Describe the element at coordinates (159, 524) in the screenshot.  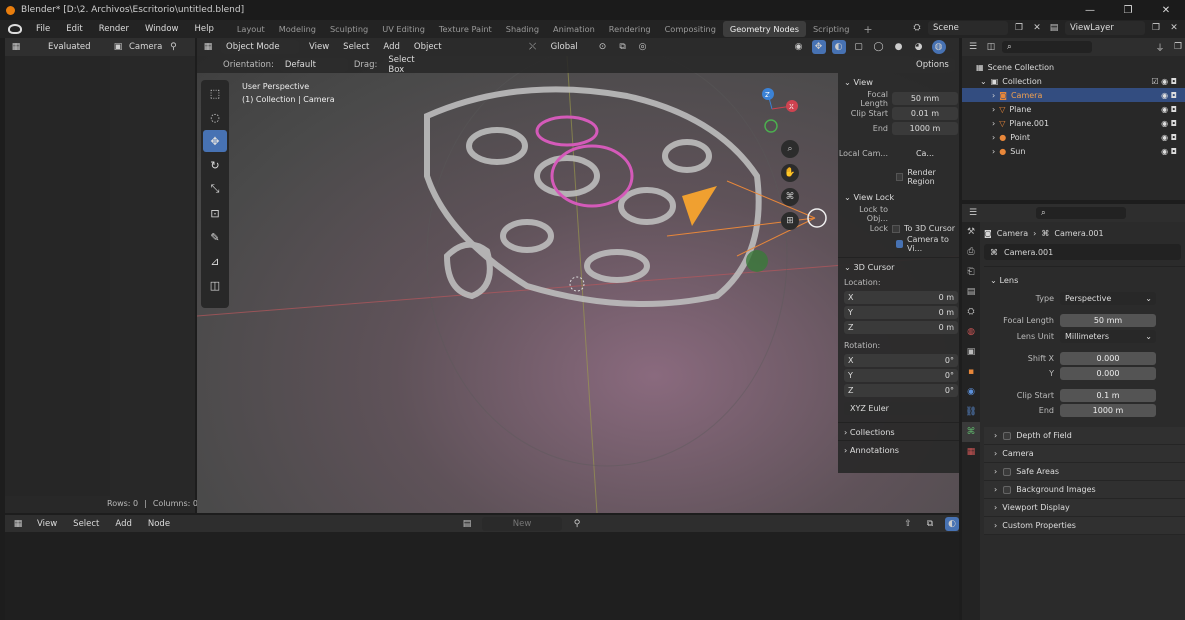
I see `node-menu-node: Node` at that location.